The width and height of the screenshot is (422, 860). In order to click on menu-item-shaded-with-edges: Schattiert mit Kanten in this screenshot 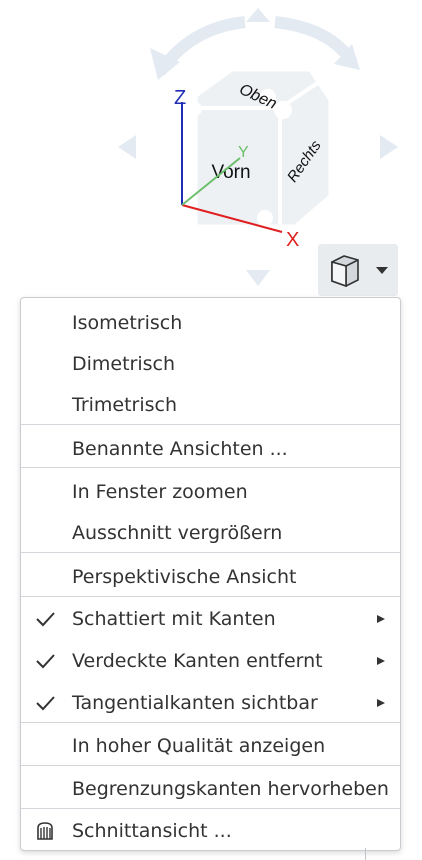, I will do `click(210, 619)`.